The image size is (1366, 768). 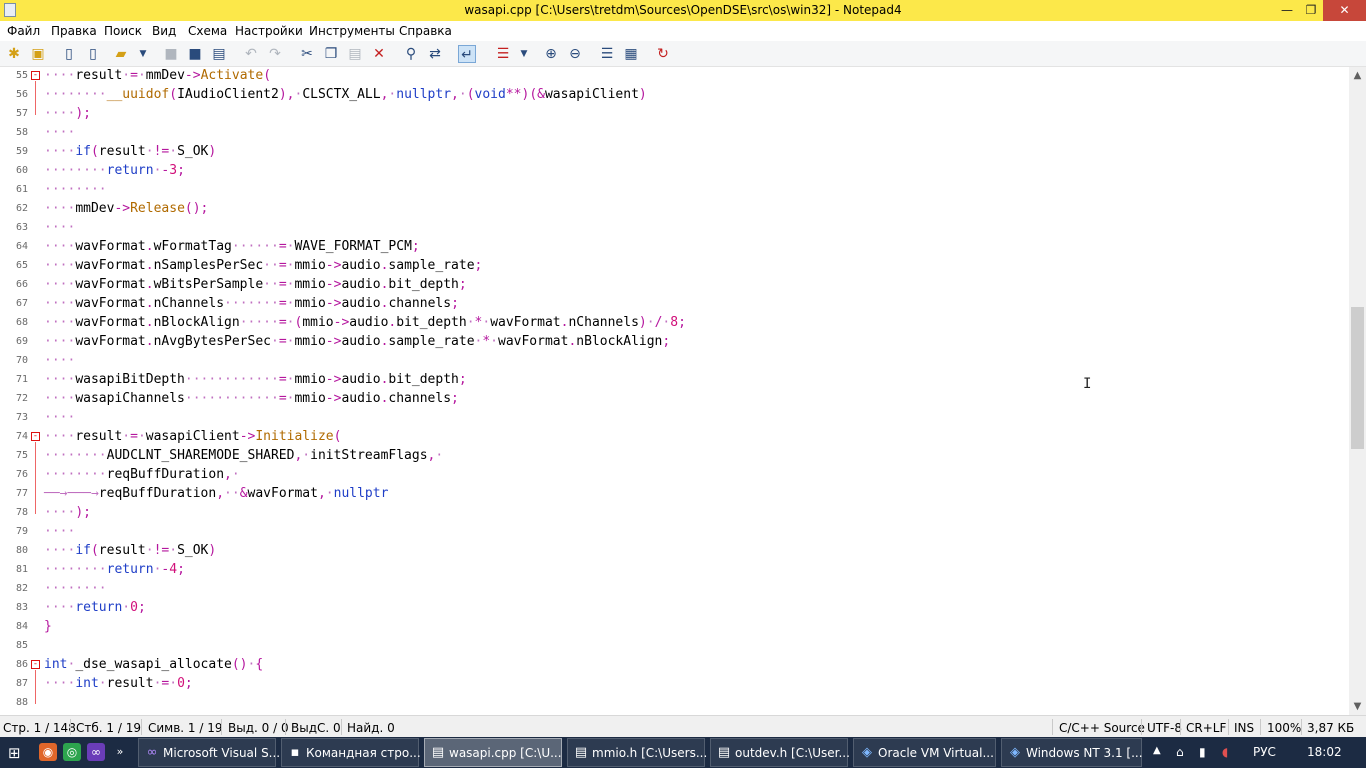 What do you see at coordinates (35, 436) in the screenshot?
I see `fold-toggle-icon: -` at bounding box center [35, 436].